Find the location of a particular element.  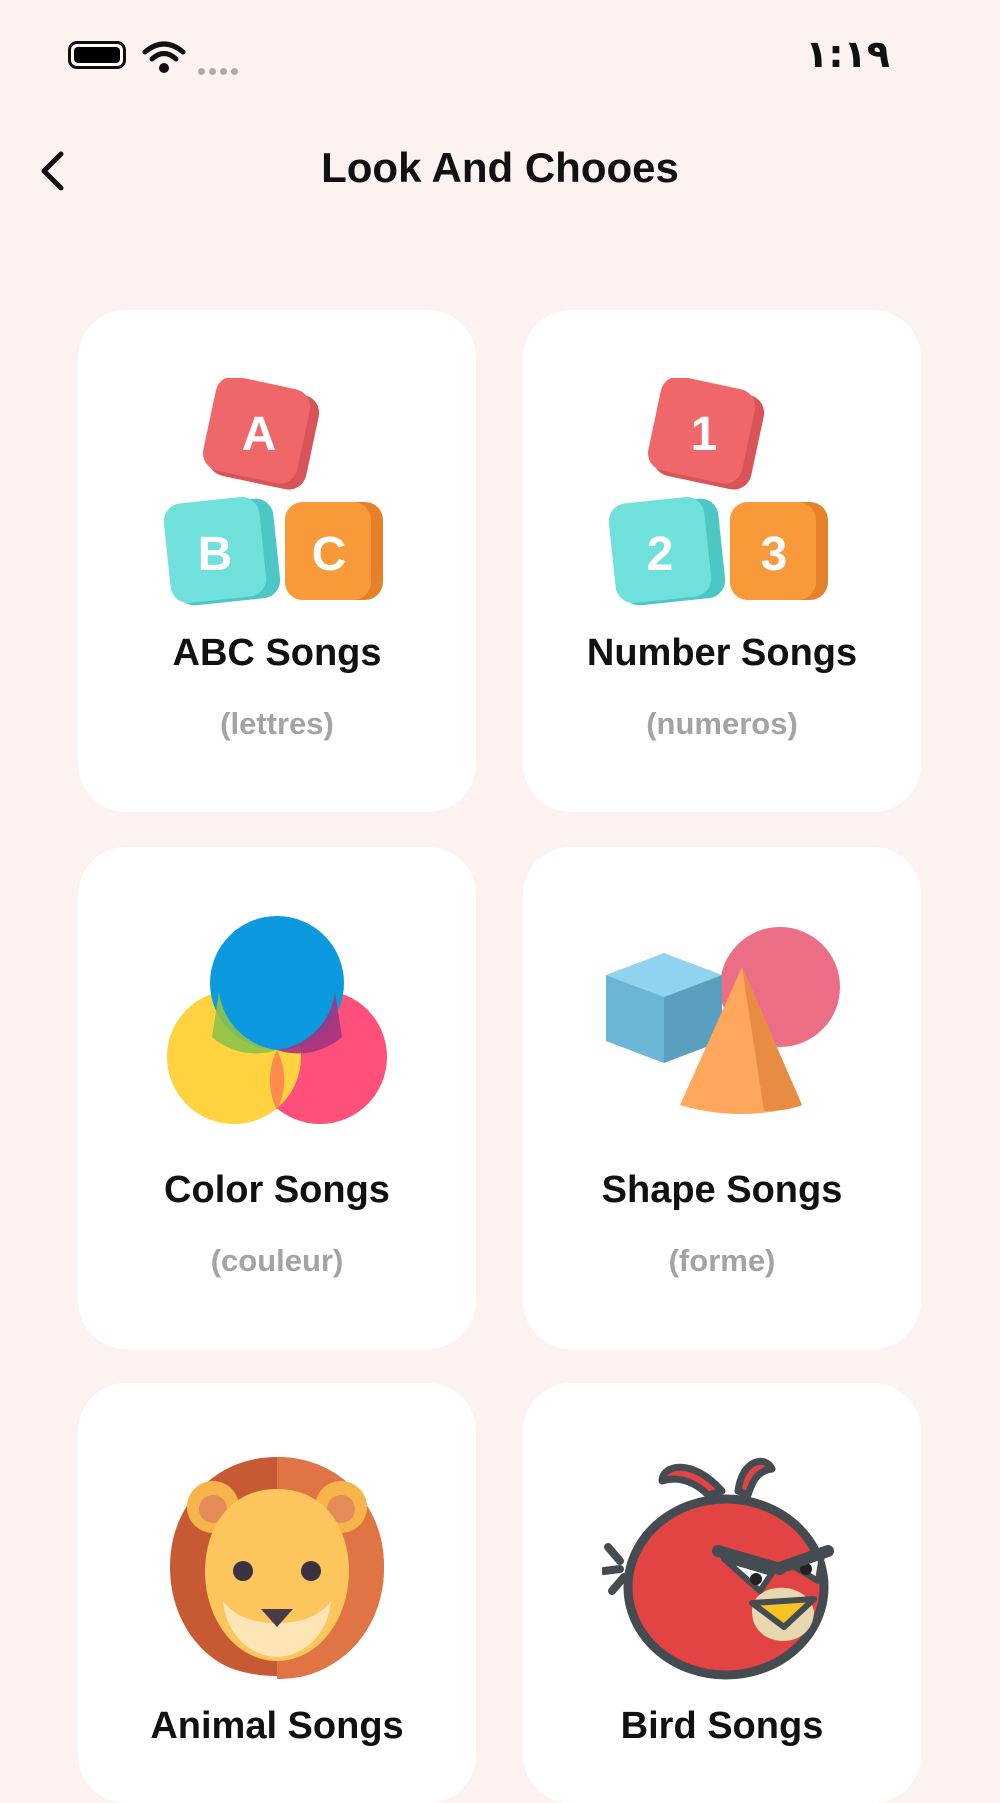

page-title: Look And Chooes is located at coordinates (500, 167).